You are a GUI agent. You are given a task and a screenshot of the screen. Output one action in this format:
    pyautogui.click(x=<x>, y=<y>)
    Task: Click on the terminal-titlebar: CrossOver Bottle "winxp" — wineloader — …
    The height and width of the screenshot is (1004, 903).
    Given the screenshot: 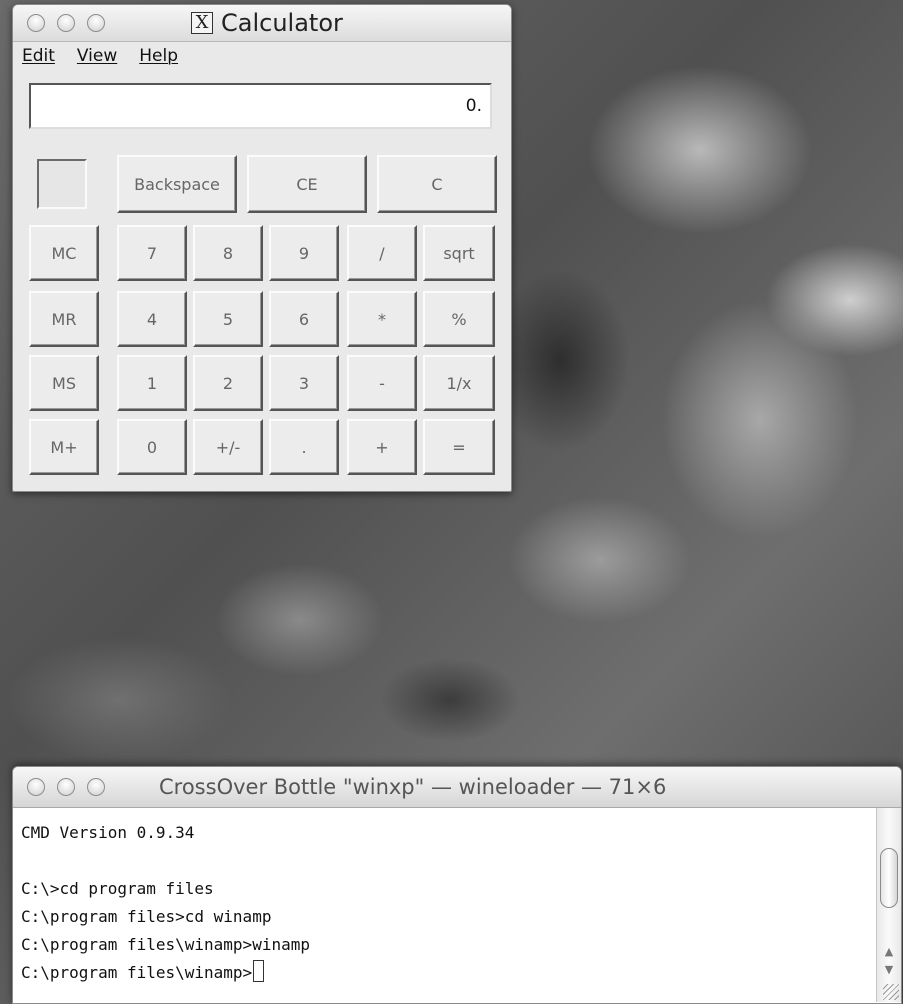 What is the action you would take?
    pyautogui.click(x=457, y=787)
    